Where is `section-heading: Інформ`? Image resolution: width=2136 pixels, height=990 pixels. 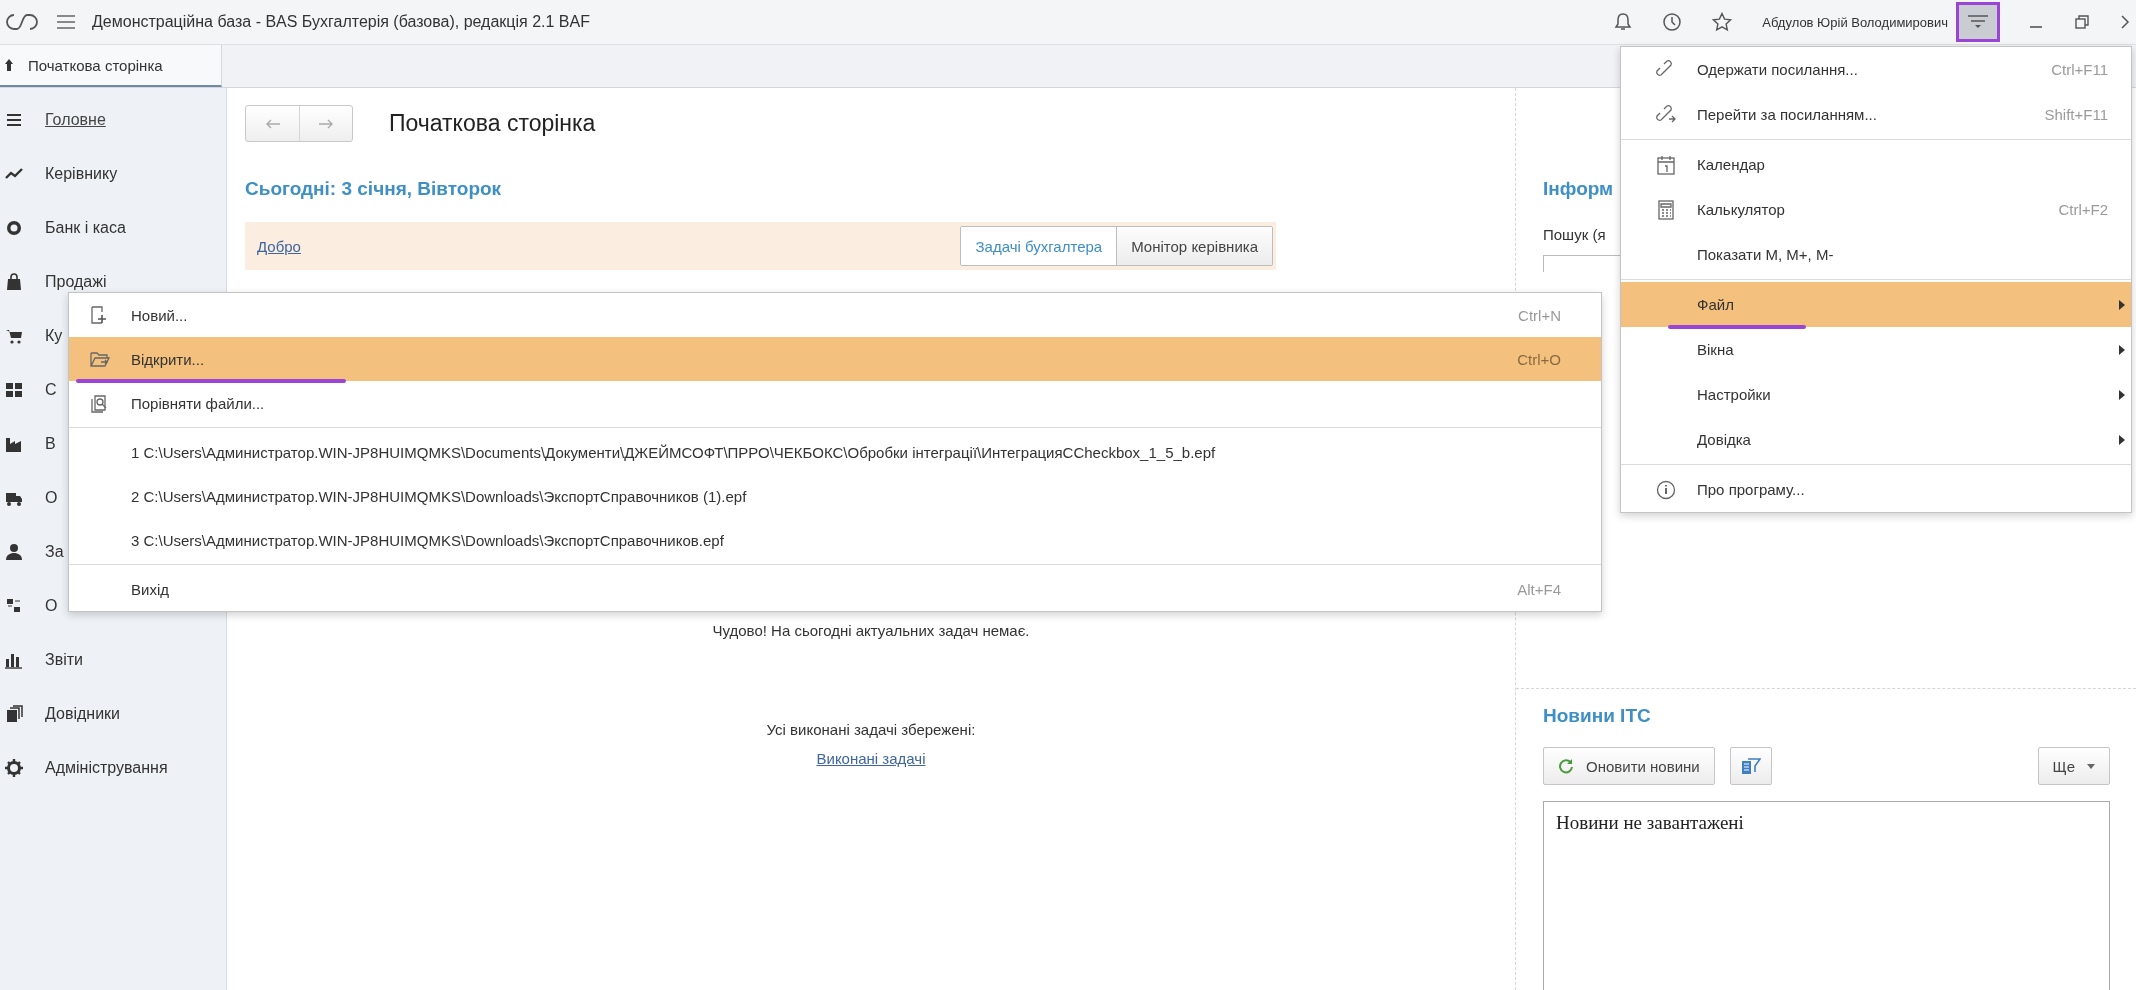
section-heading: Інформ is located at coordinates (1579, 189).